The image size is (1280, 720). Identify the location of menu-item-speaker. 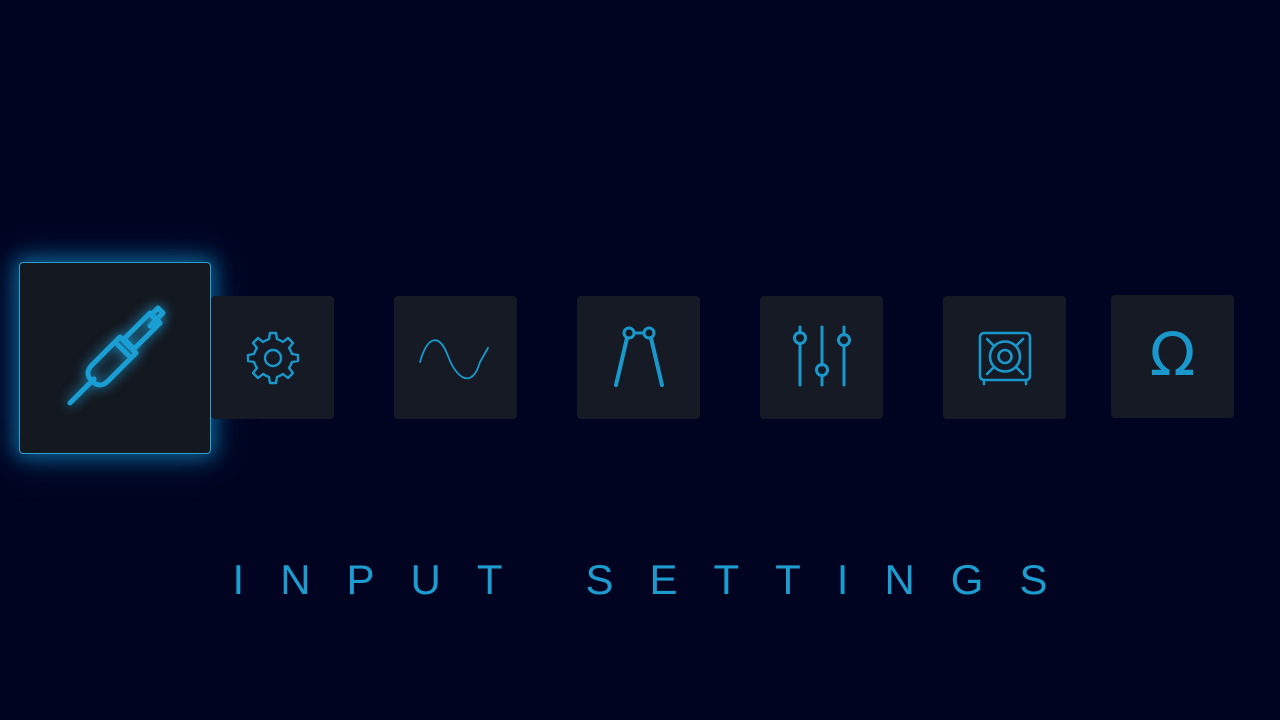
(1004, 357).